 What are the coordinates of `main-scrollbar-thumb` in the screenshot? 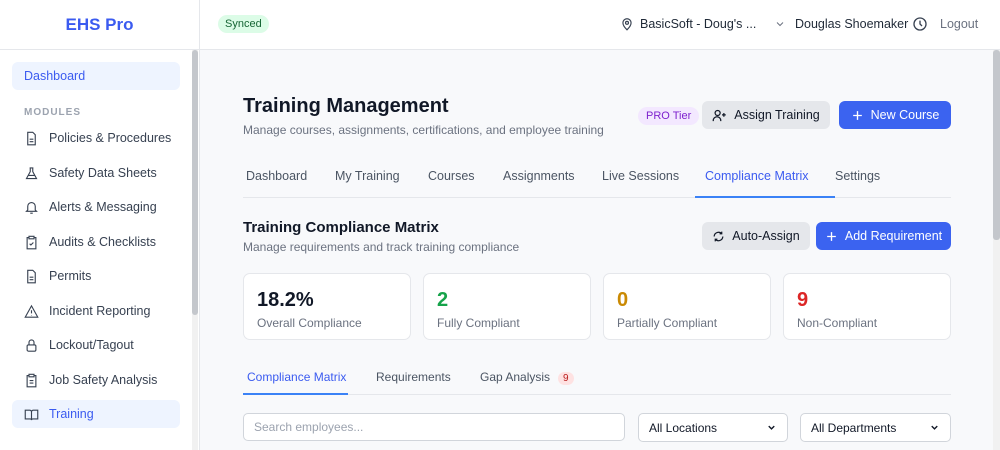 It's located at (996, 145).